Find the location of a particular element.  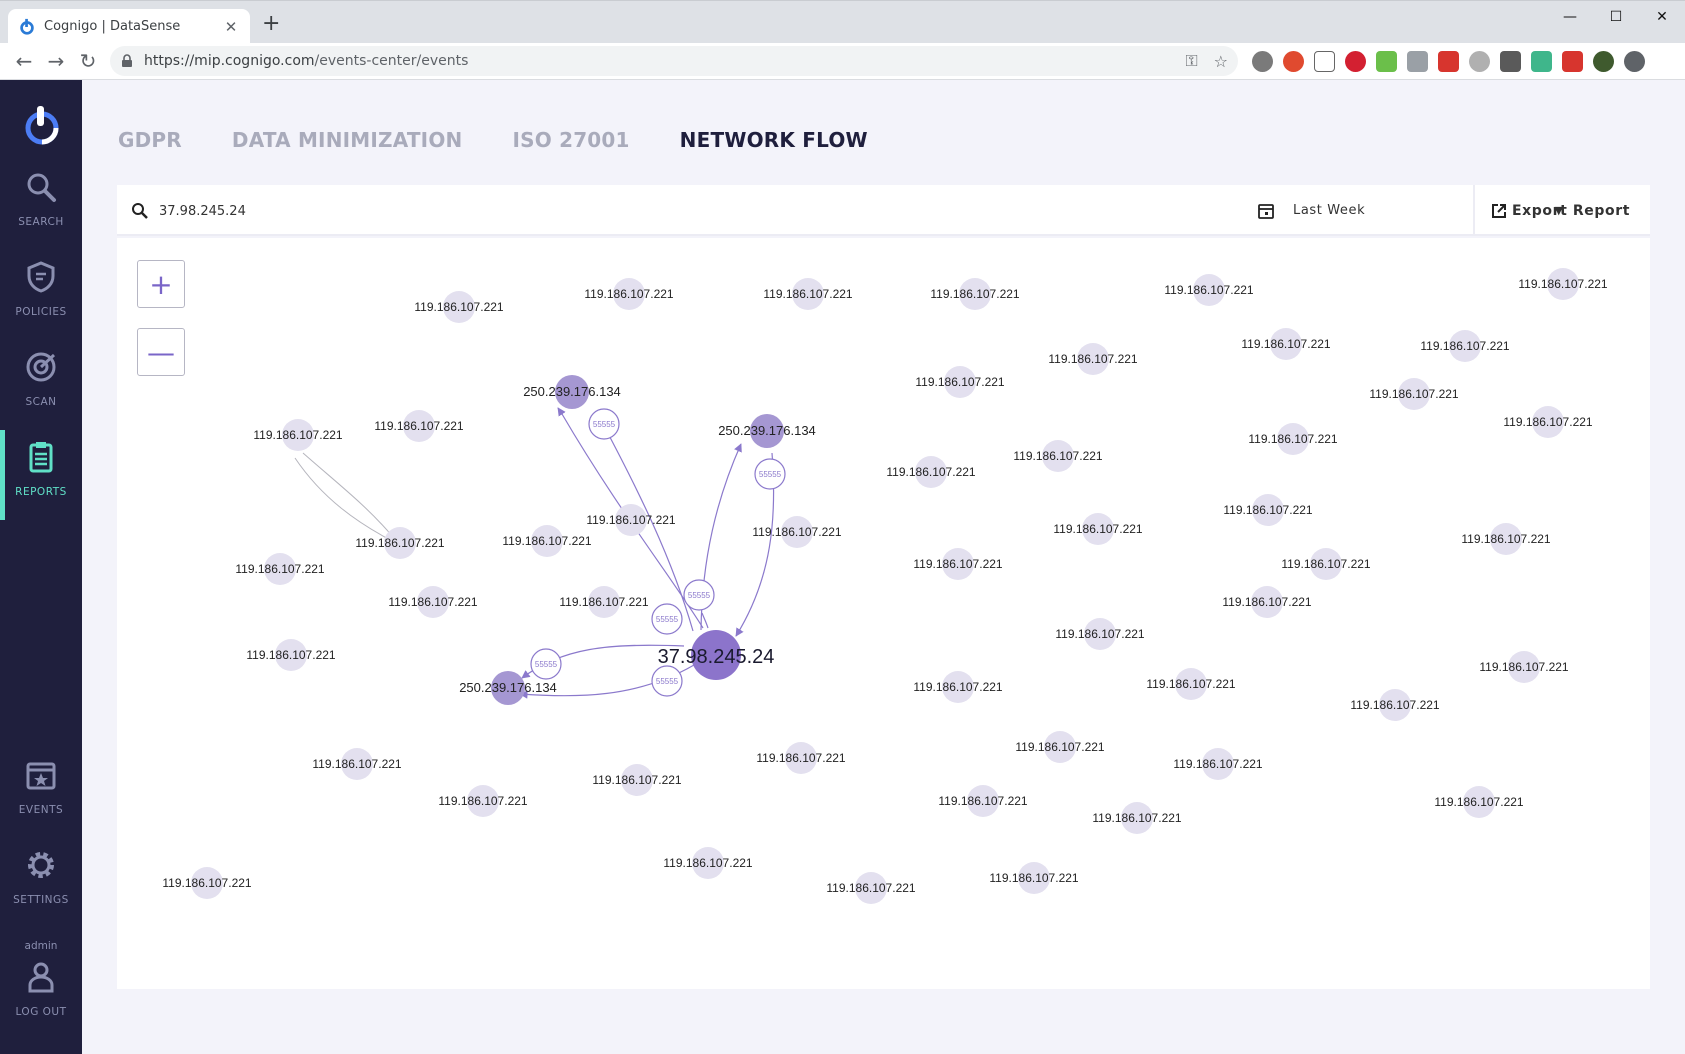

cognigo-logo-icon is located at coordinates (42, 124).